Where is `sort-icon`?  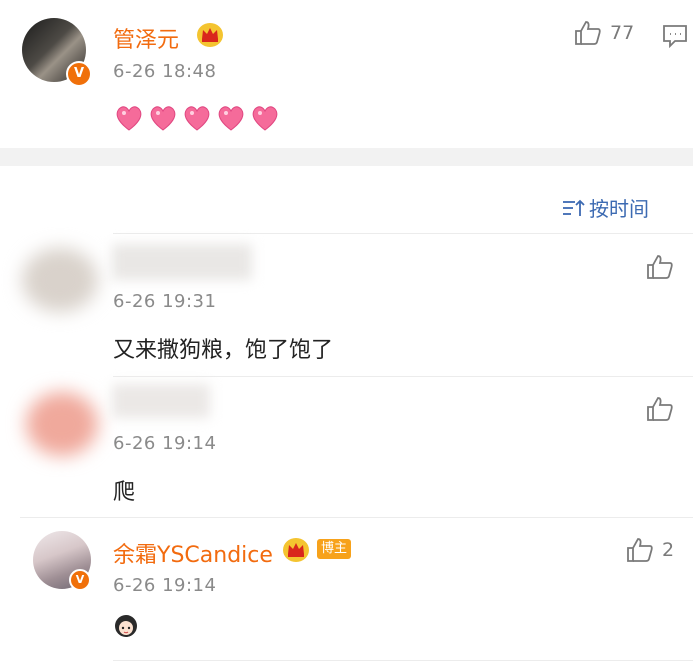
sort-icon is located at coordinates (574, 207).